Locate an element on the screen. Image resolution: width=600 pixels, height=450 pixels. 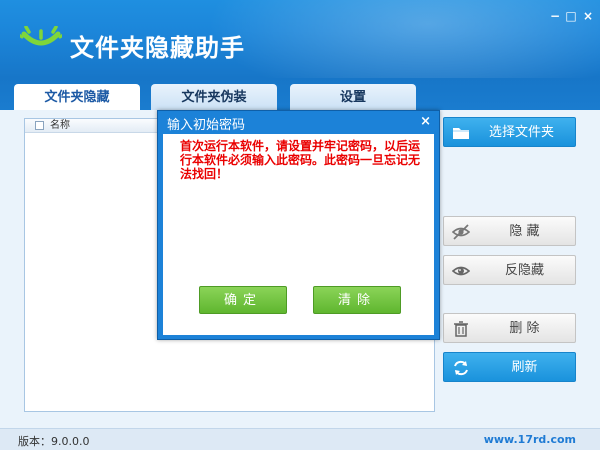
hide-button: 隐 藏 is located at coordinates (509, 231).